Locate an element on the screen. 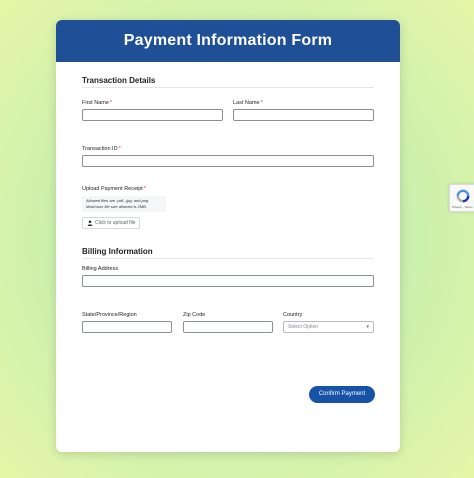 Image resolution: width=474 pixels, height=478 pixels. last-name-label-text: Last Name is located at coordinates (246, 103).